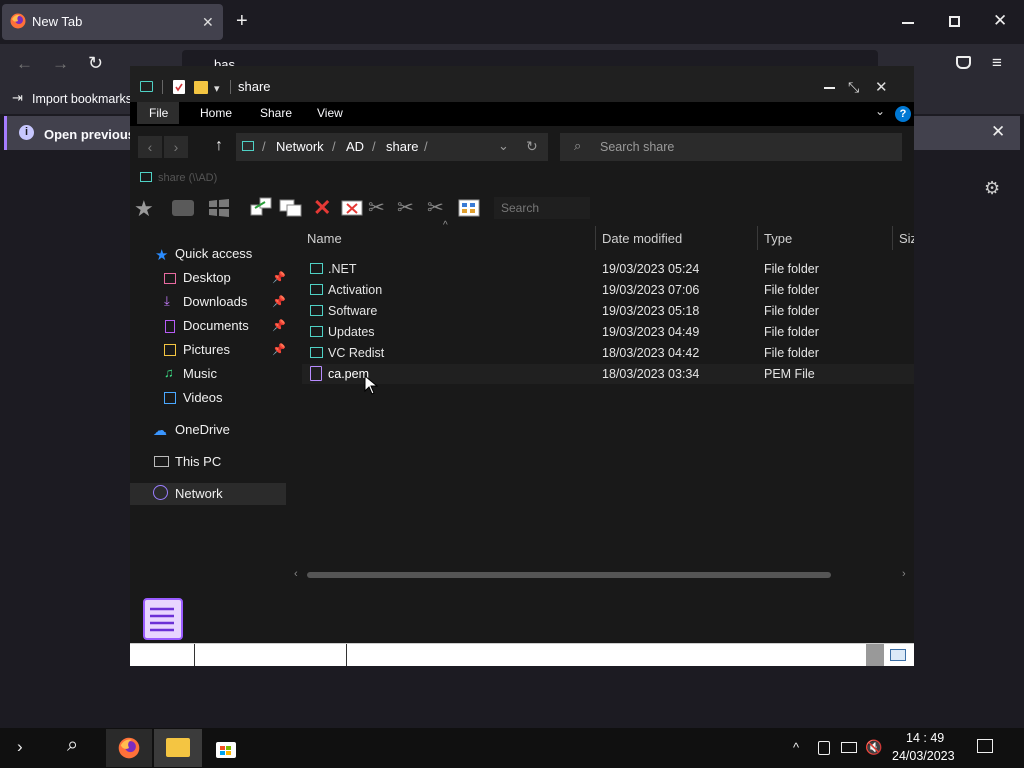 The image size is (1024, 768). I want to click on nav-forward-icon: ›, so click(176, 147).